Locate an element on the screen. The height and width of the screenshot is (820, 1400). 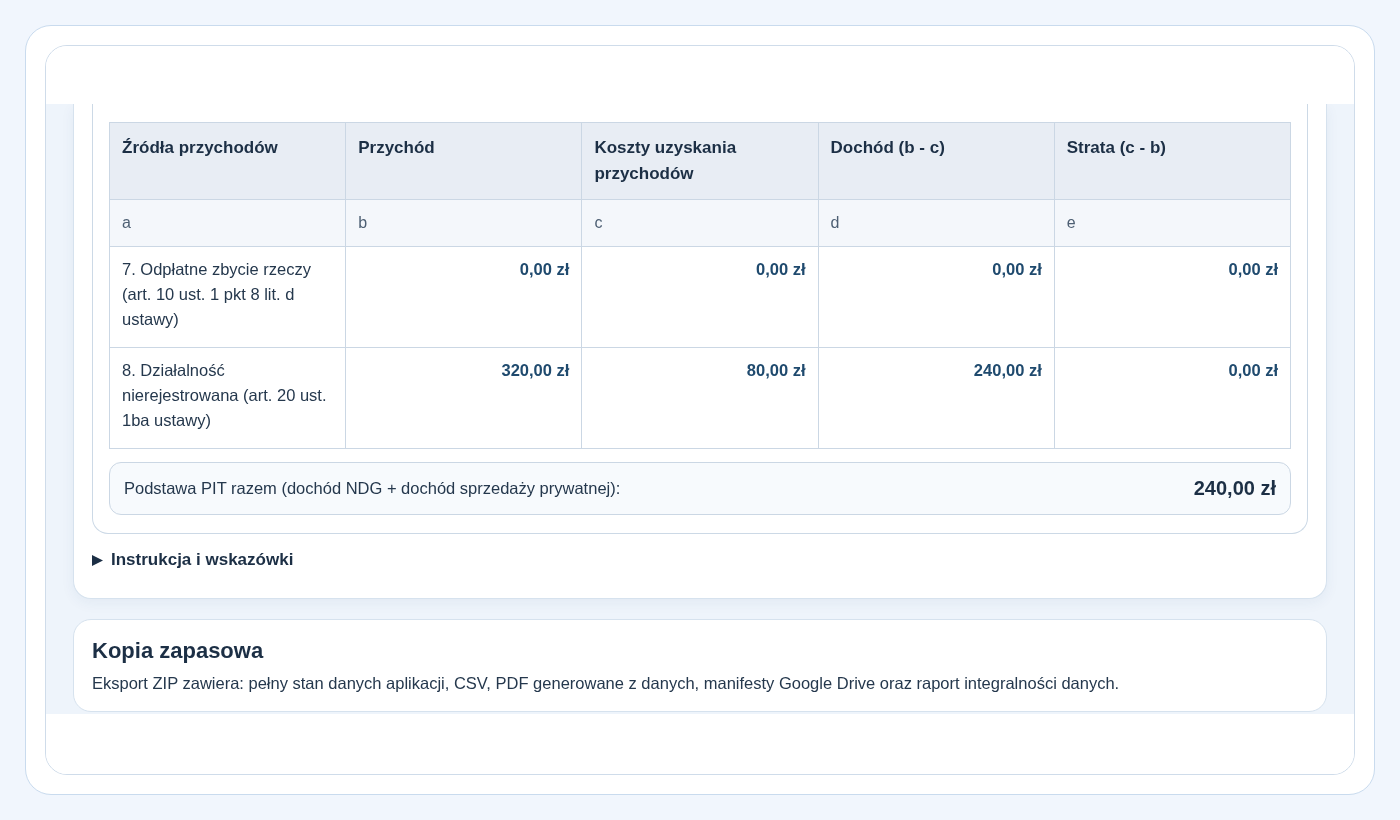
instructions-toggle: Instrukcja i wskazówki is located at coordinates (202, 560).